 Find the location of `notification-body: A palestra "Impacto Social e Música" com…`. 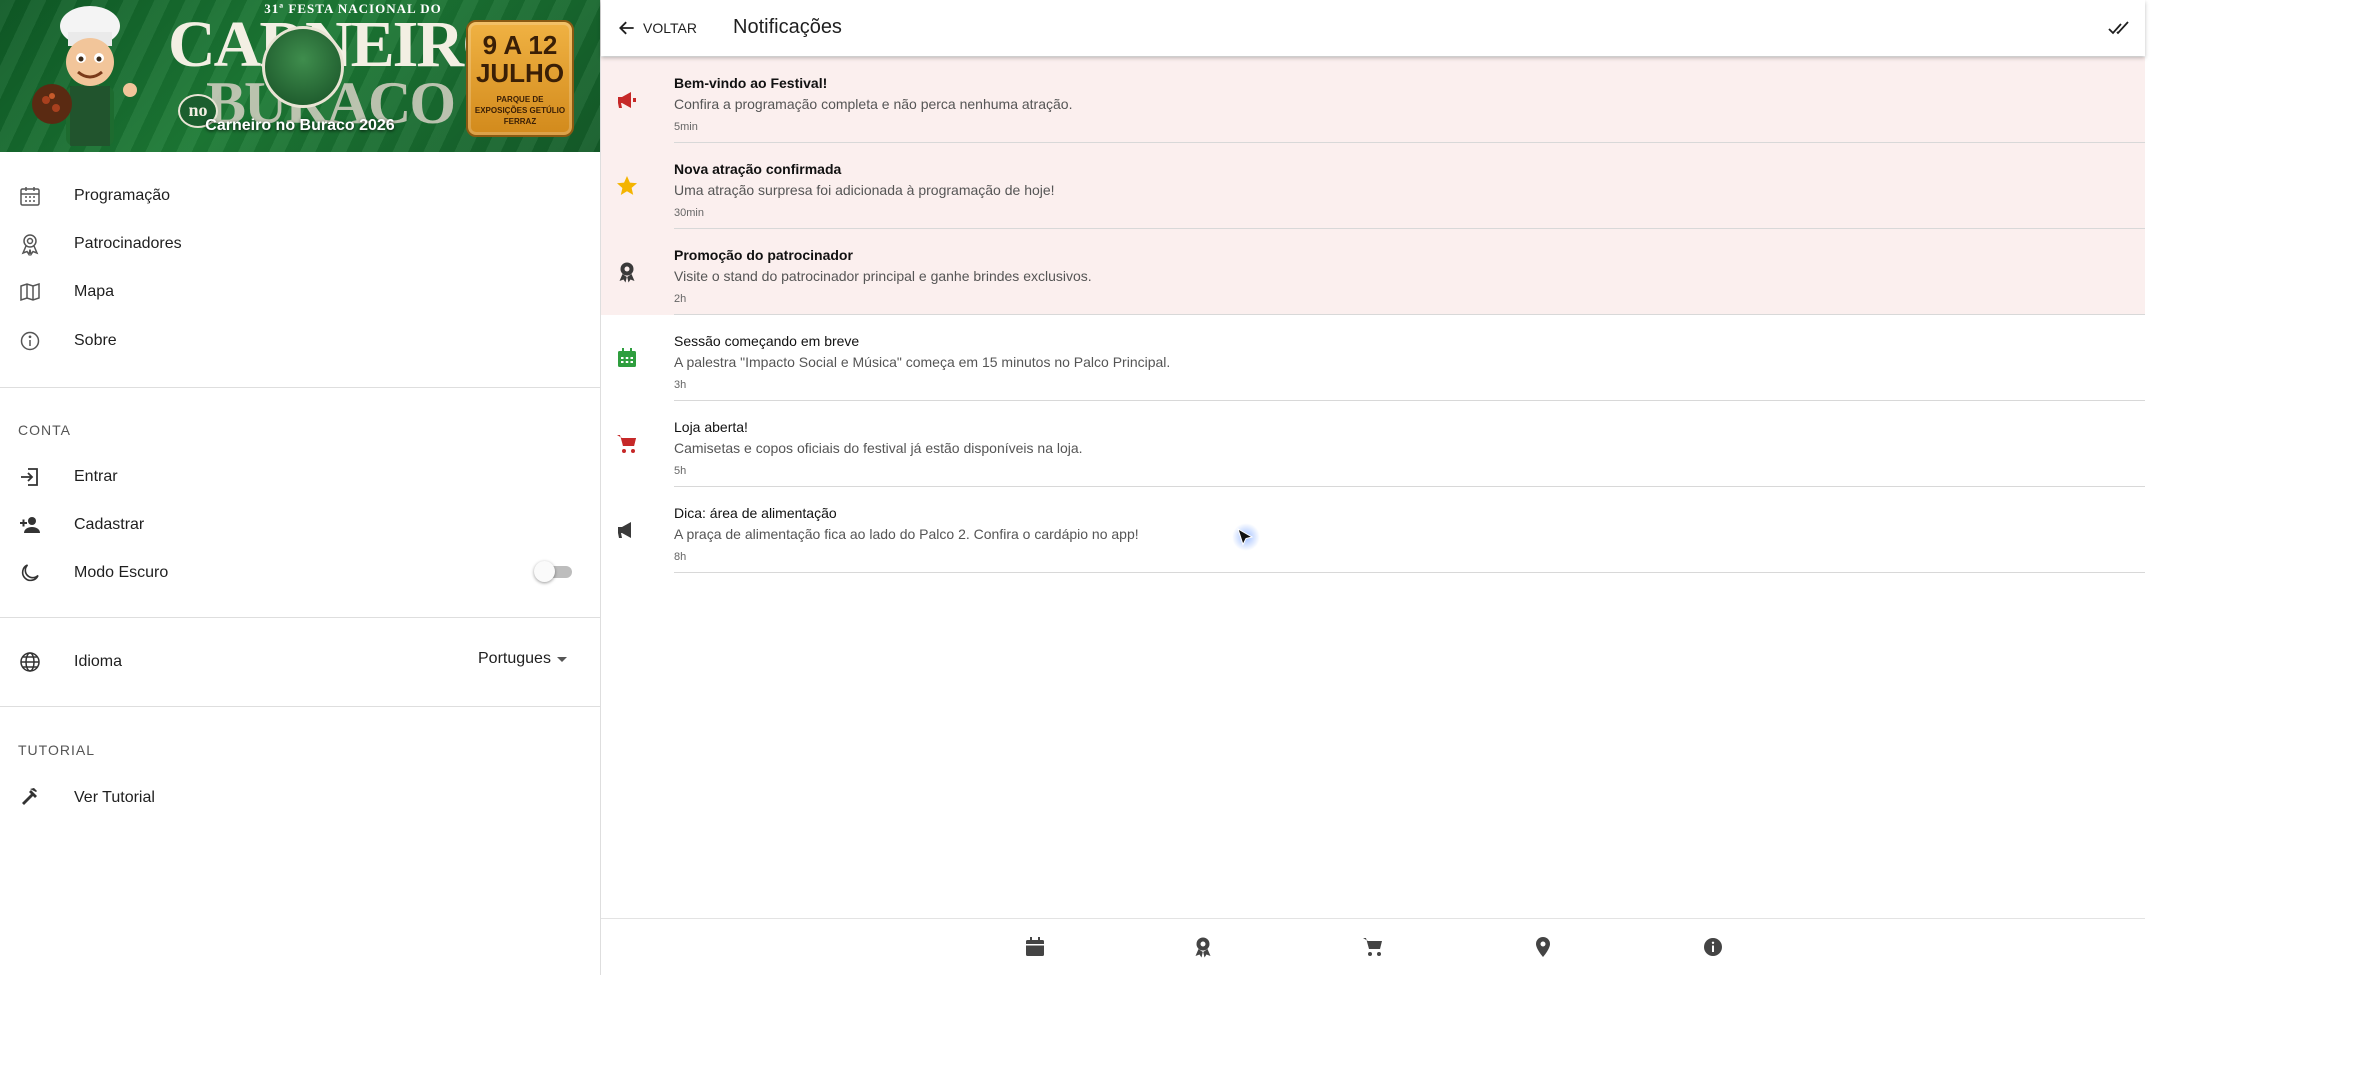

notification-body: A palestra "Impacto Social e Música" com… is located at coordinates (922, 362).